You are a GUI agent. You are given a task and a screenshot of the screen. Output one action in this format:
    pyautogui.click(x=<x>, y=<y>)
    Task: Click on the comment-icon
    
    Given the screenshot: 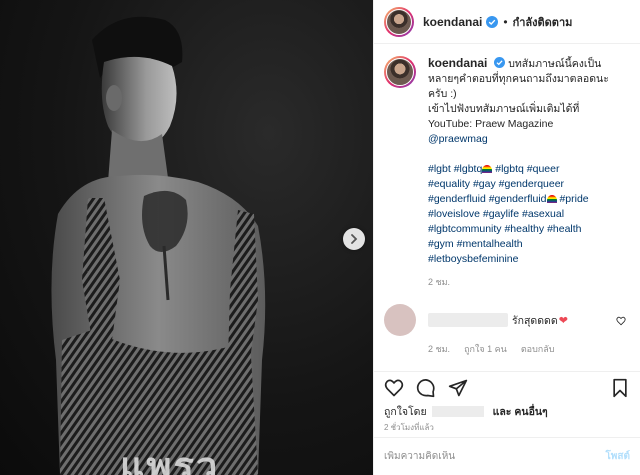 What is the action you would take?
    pyautogui.click(x=426, y=388)
    